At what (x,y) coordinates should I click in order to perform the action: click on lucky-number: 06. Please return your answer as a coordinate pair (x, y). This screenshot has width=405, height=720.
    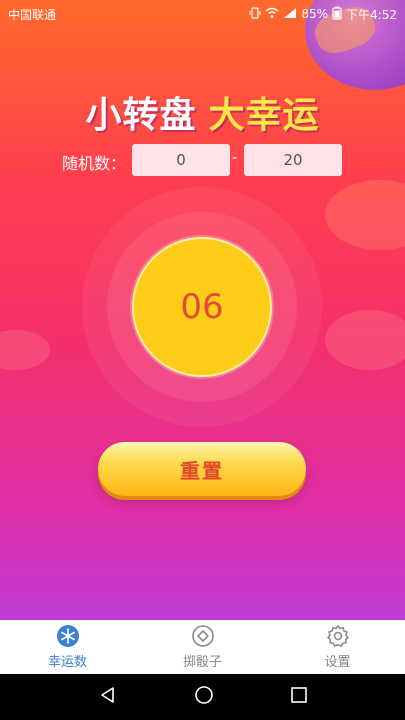
    Looking at the image, I should click on (202, 307).